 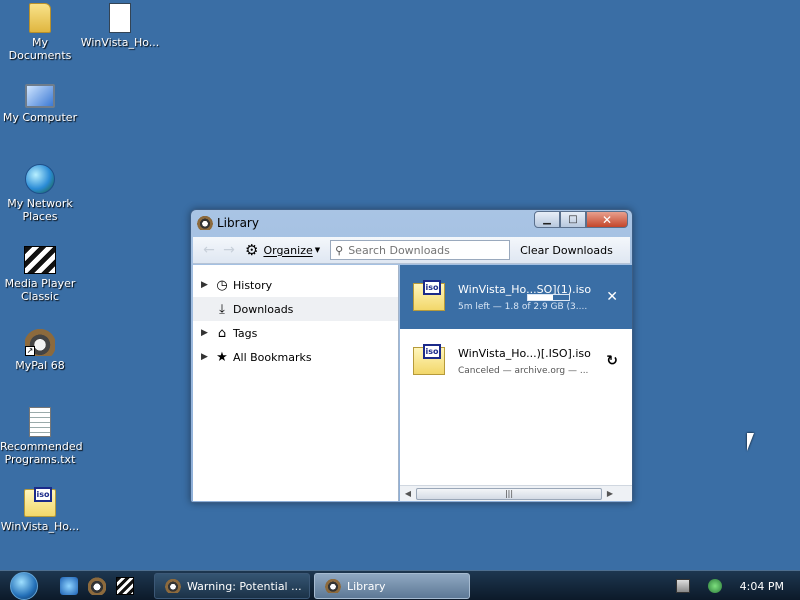 What do you see at coordinates (339, 250) in the screenshot?
I see `search-icon: ⚲` at bounding box center [339, 250].